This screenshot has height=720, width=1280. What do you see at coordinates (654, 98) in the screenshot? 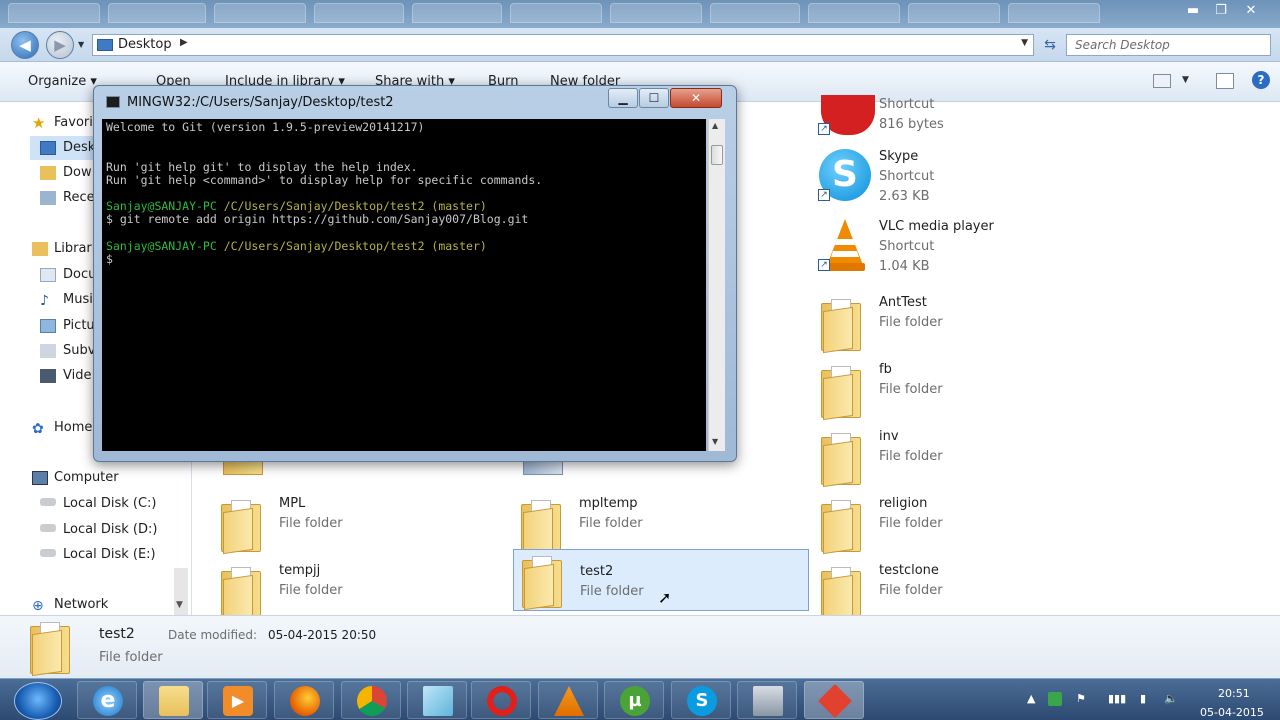
I see `maximize-button: ☐` at bounding box center [654, 98].